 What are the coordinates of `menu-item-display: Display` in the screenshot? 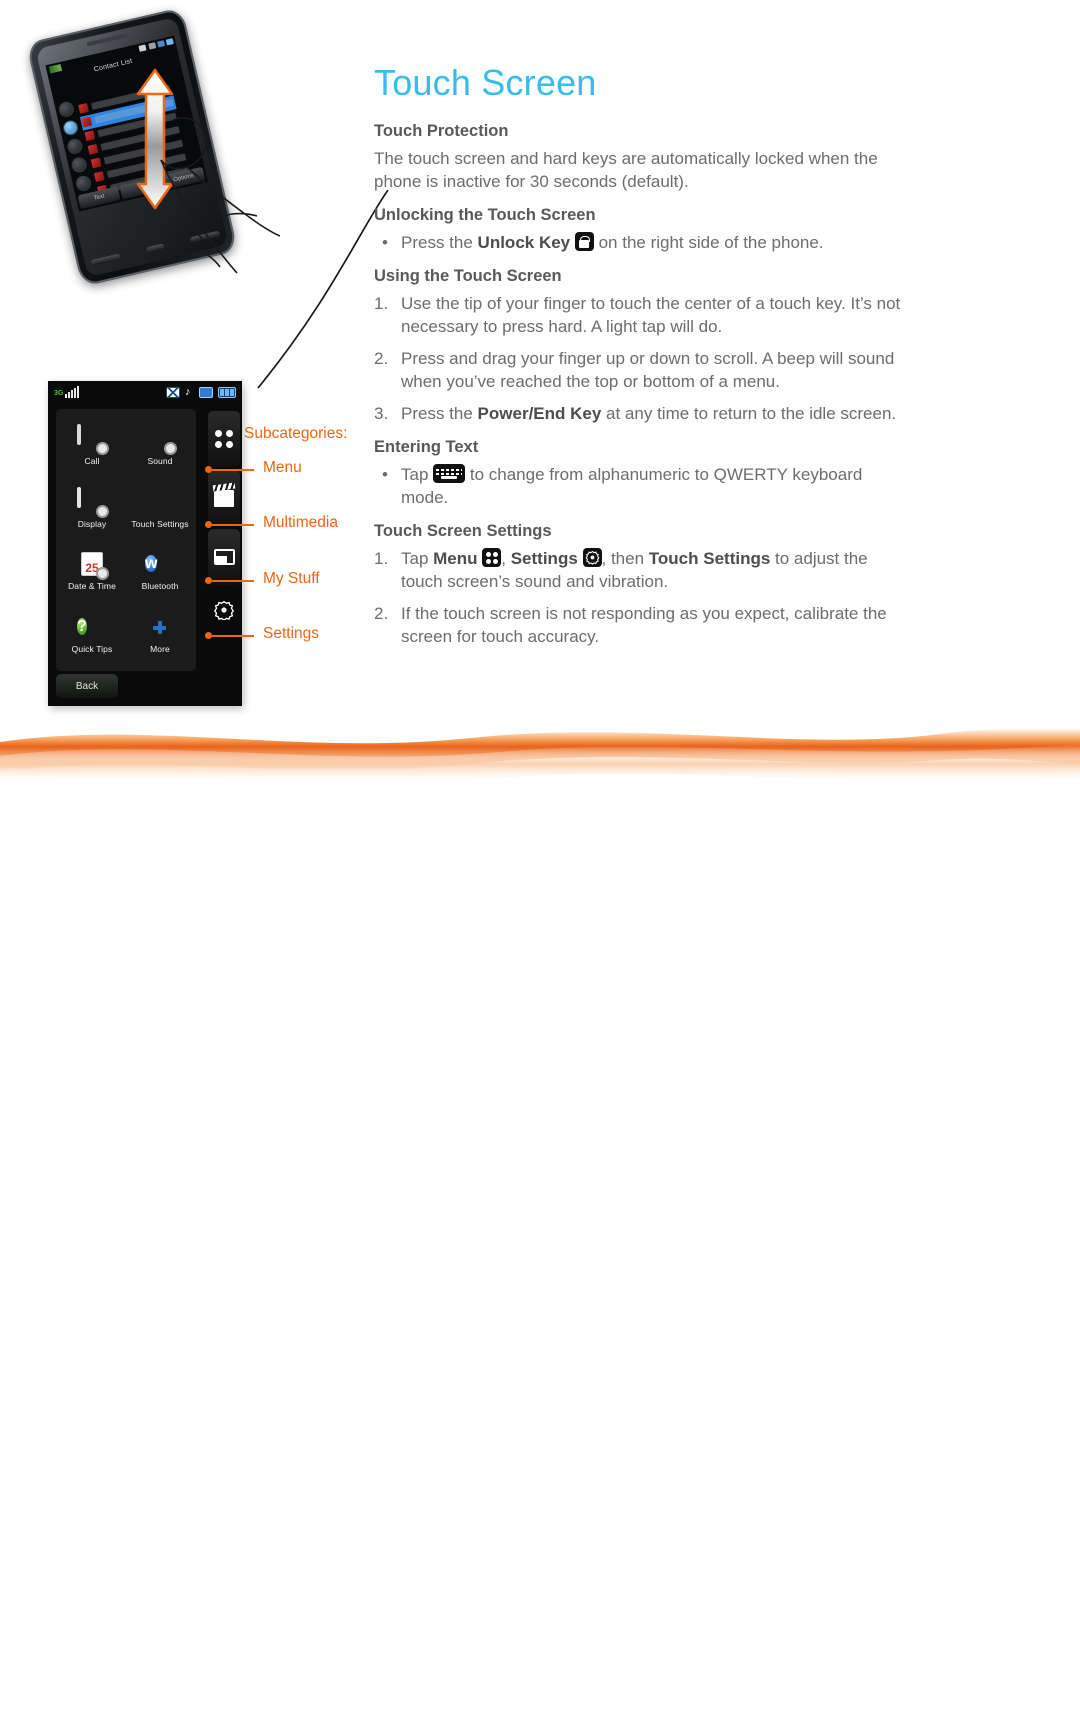 It's located at (92, 509).